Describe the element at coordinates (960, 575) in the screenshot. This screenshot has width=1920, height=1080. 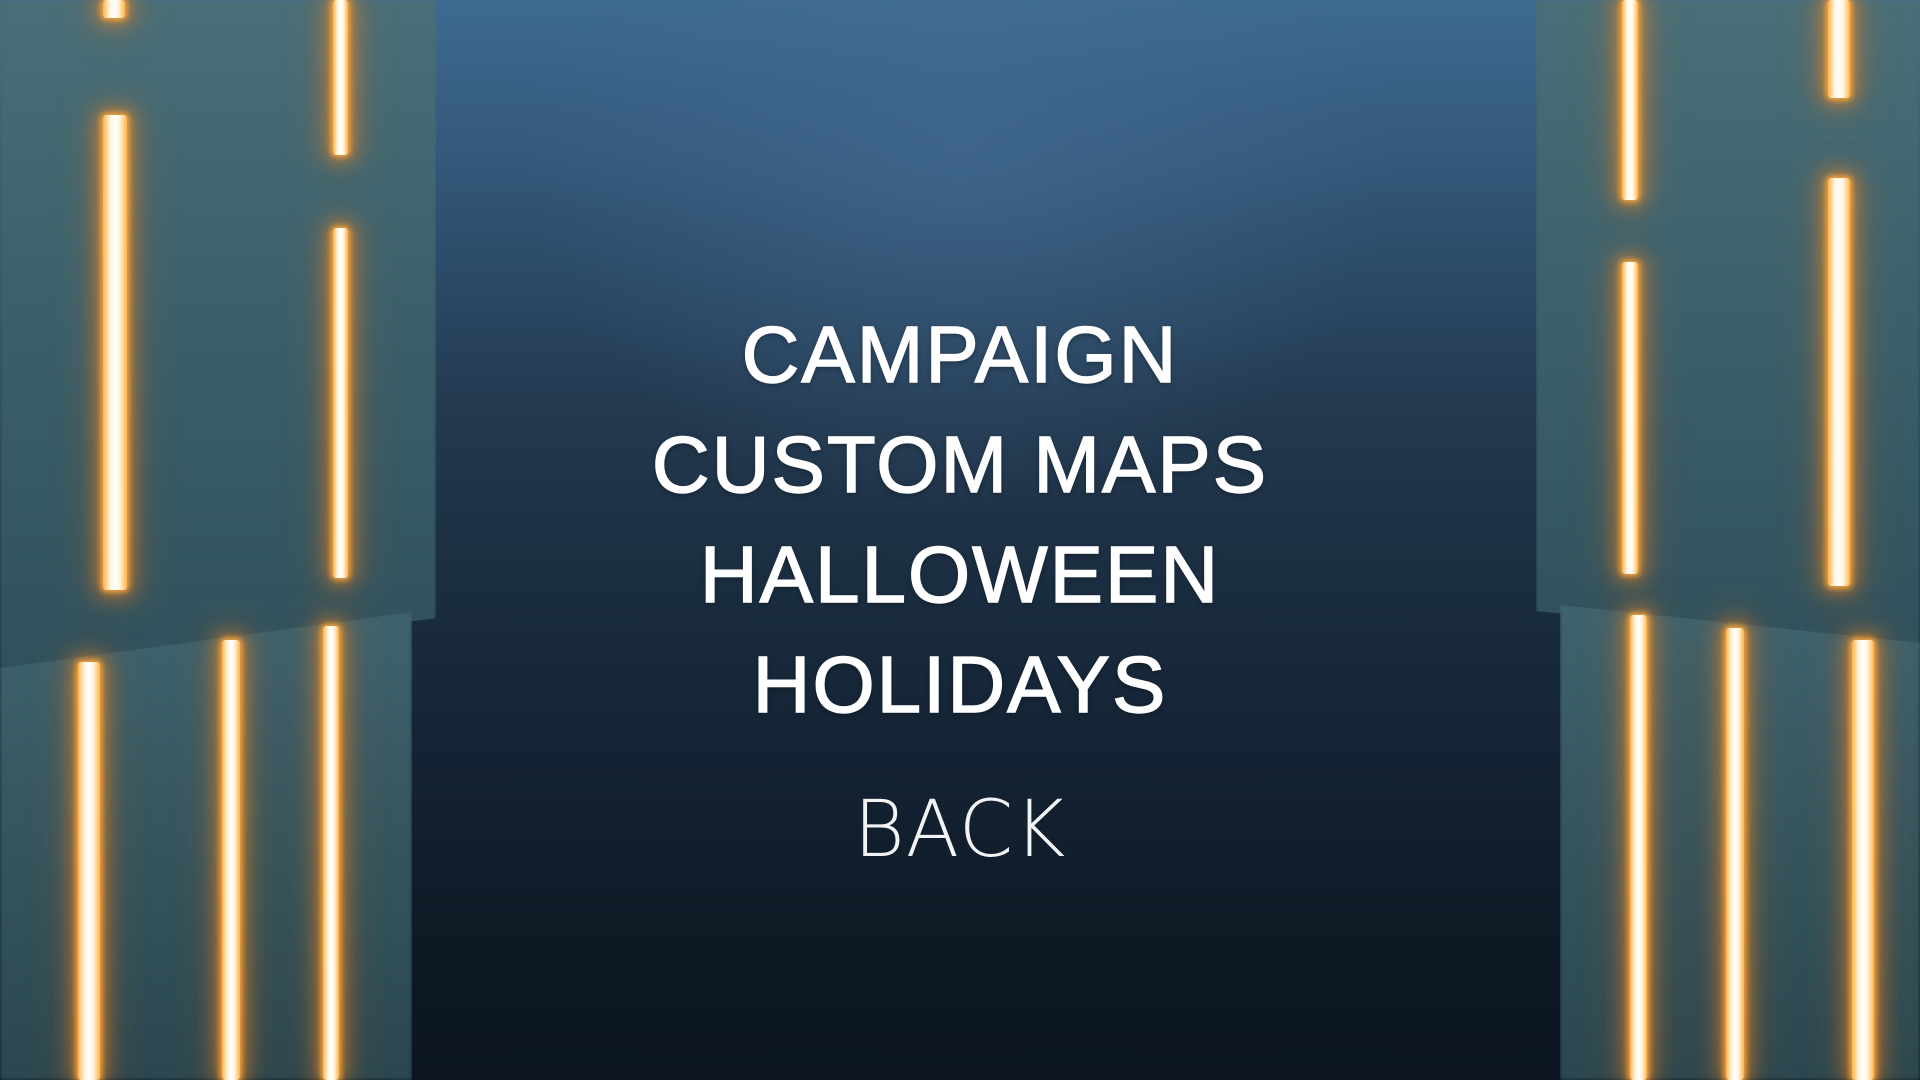
I see `menu-item-halloween: HALLOWEEN` at that location.